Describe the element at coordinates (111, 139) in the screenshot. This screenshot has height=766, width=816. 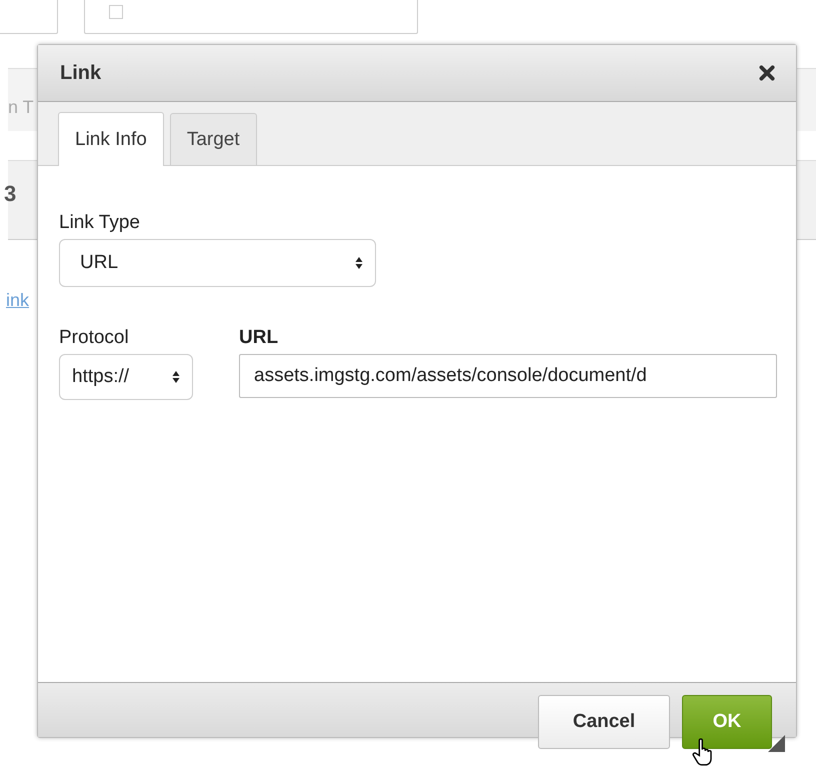
I see `tab: Link Info` at that location.